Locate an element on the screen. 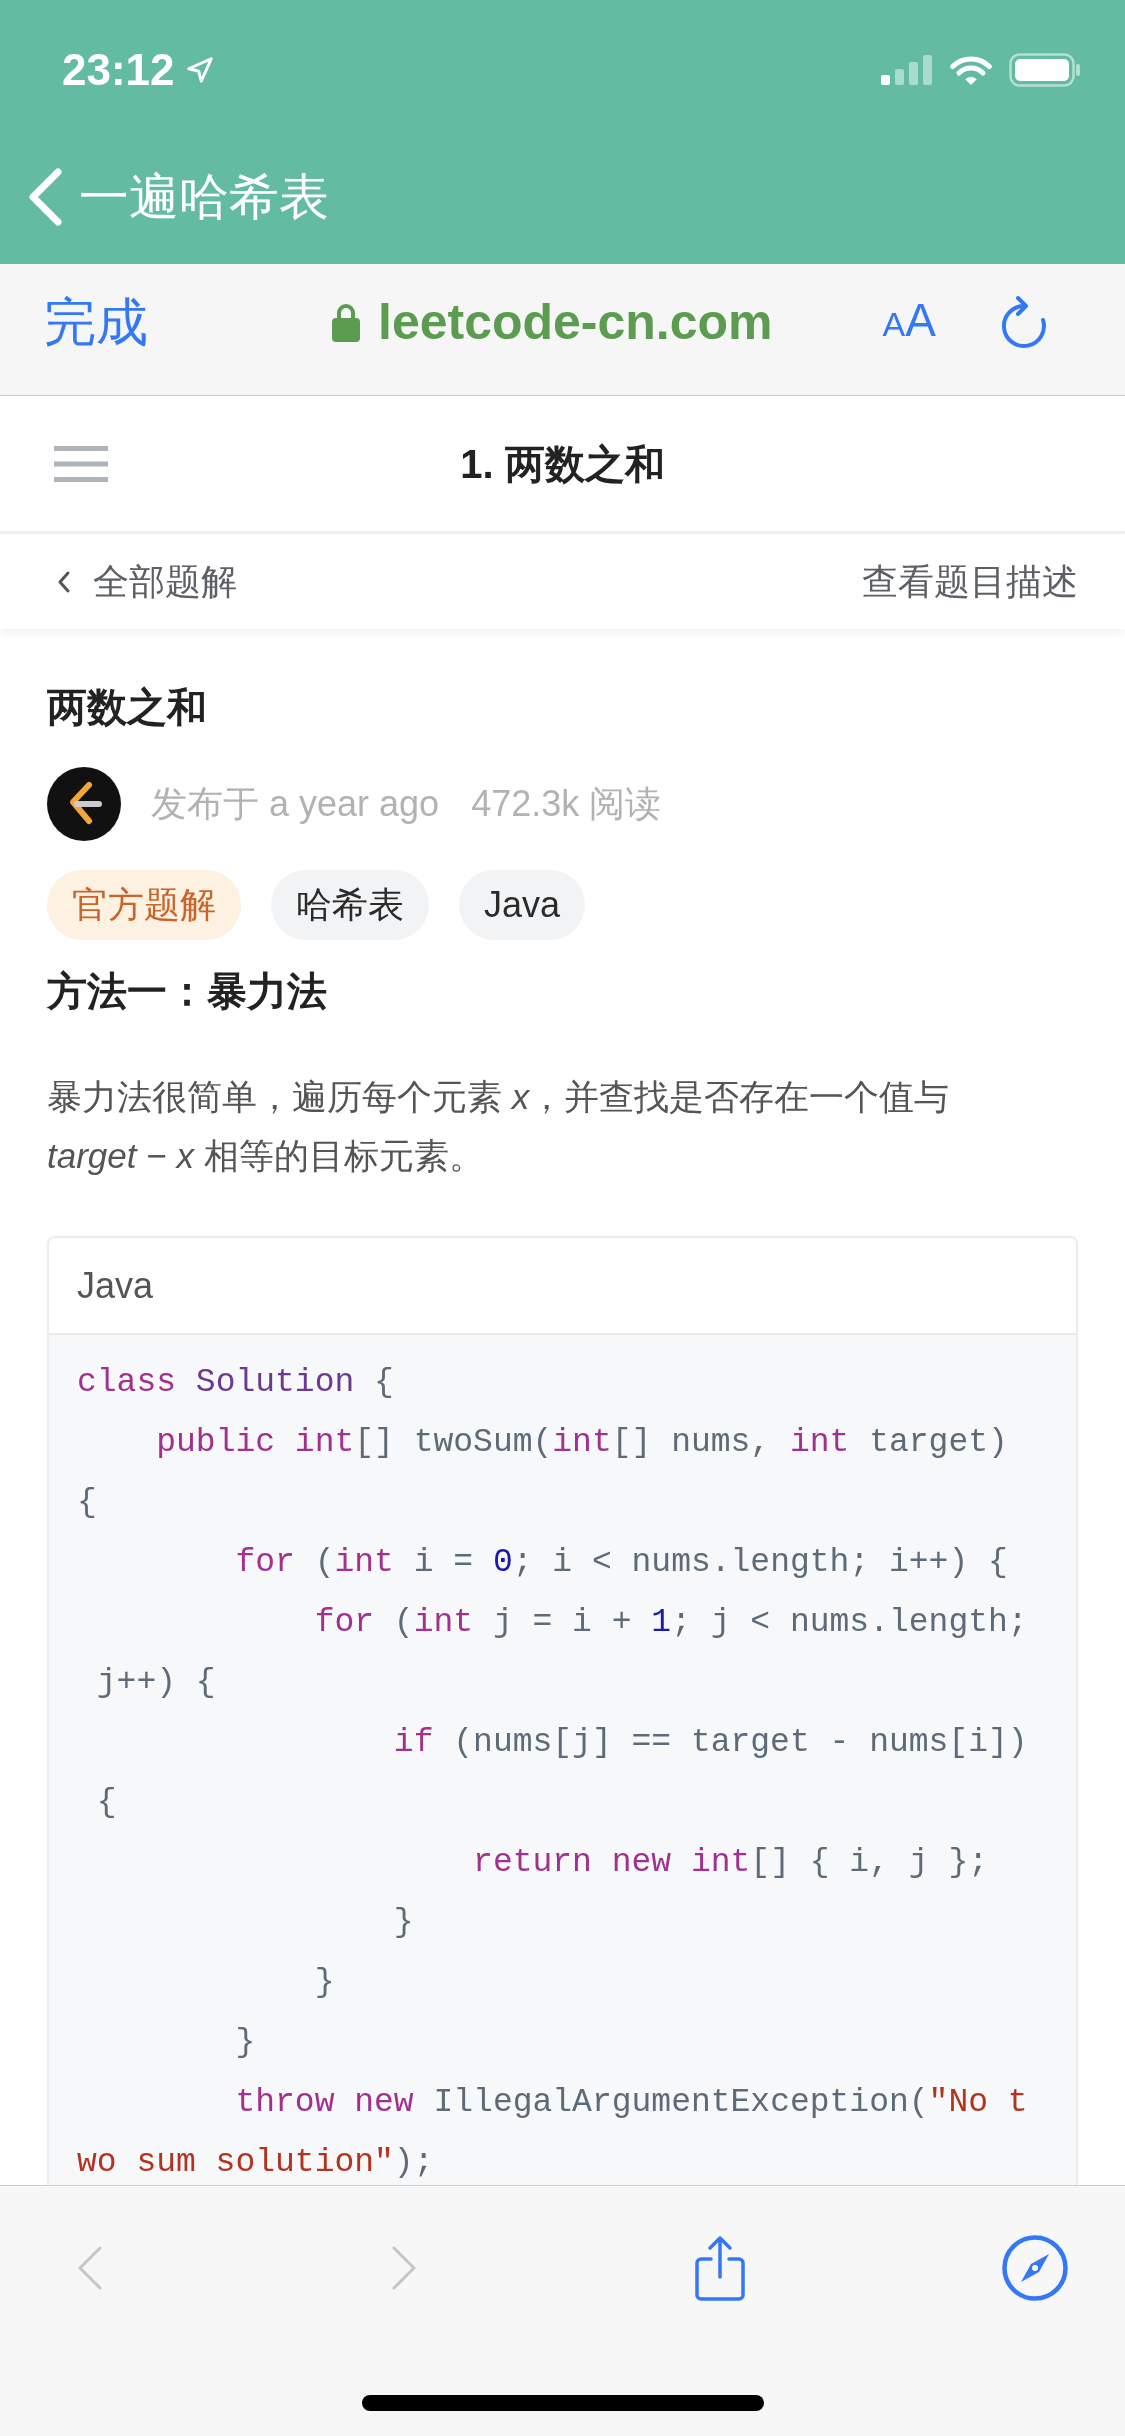  tag: Java is located at coordinates (522, 905).